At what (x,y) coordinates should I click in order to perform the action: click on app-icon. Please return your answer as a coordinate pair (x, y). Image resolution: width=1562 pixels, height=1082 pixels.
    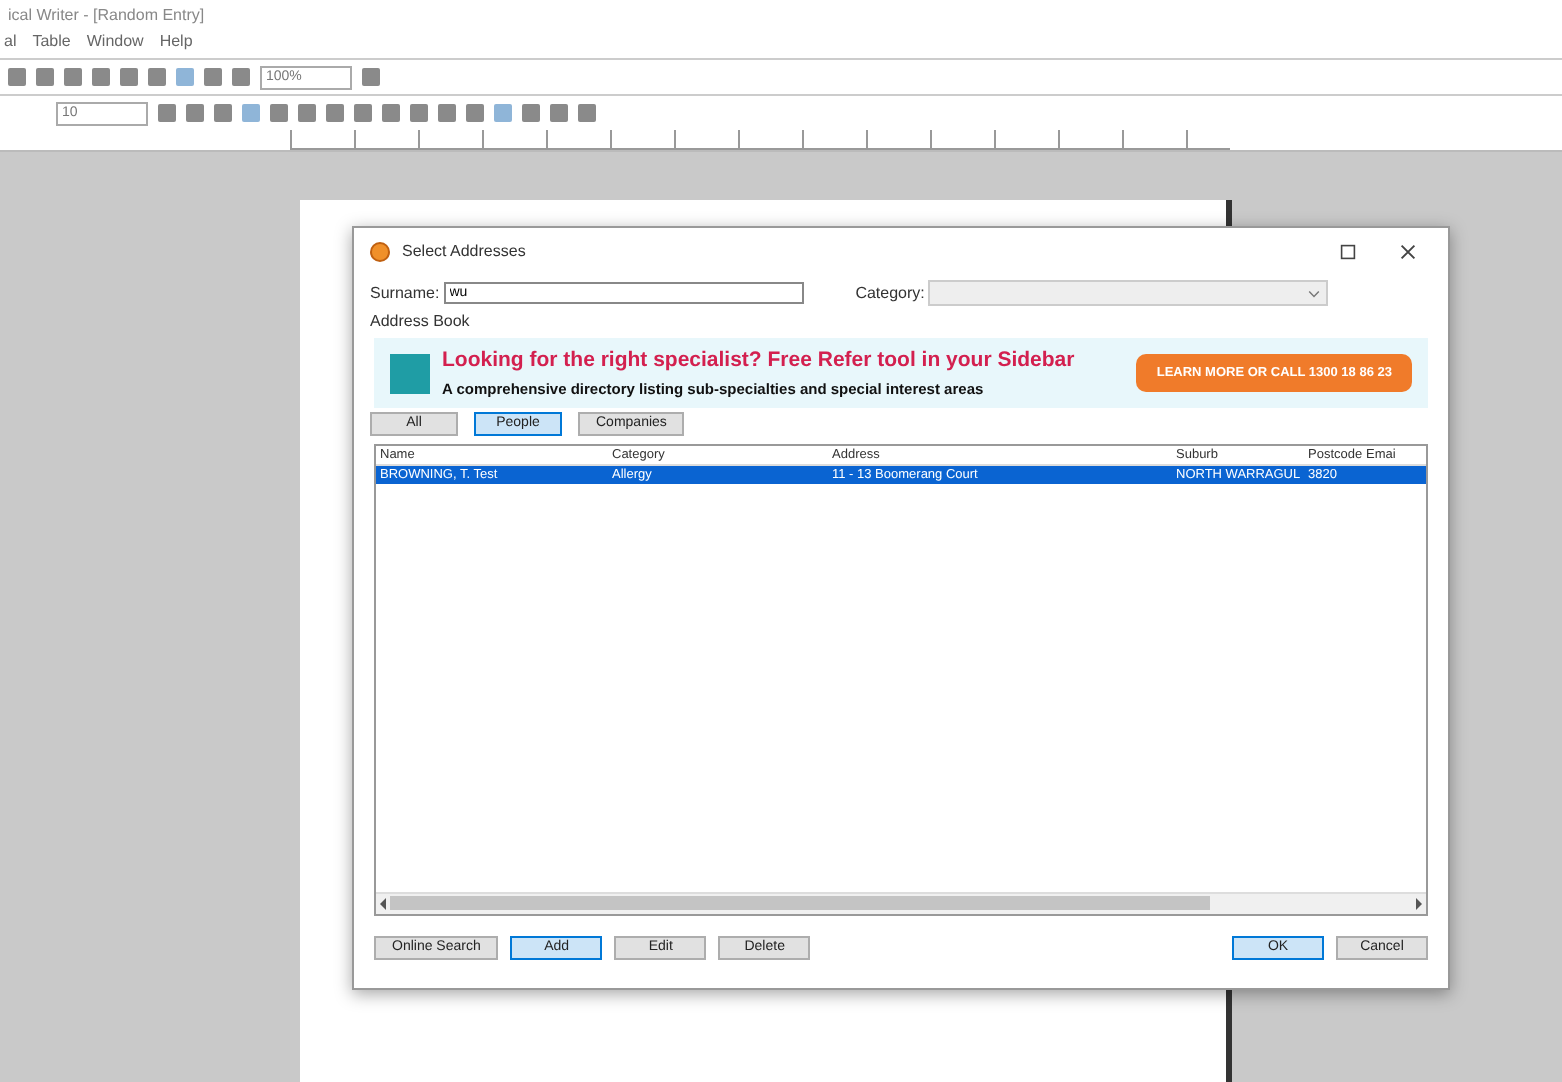
    Looking at the image, I should click on (380, 252).